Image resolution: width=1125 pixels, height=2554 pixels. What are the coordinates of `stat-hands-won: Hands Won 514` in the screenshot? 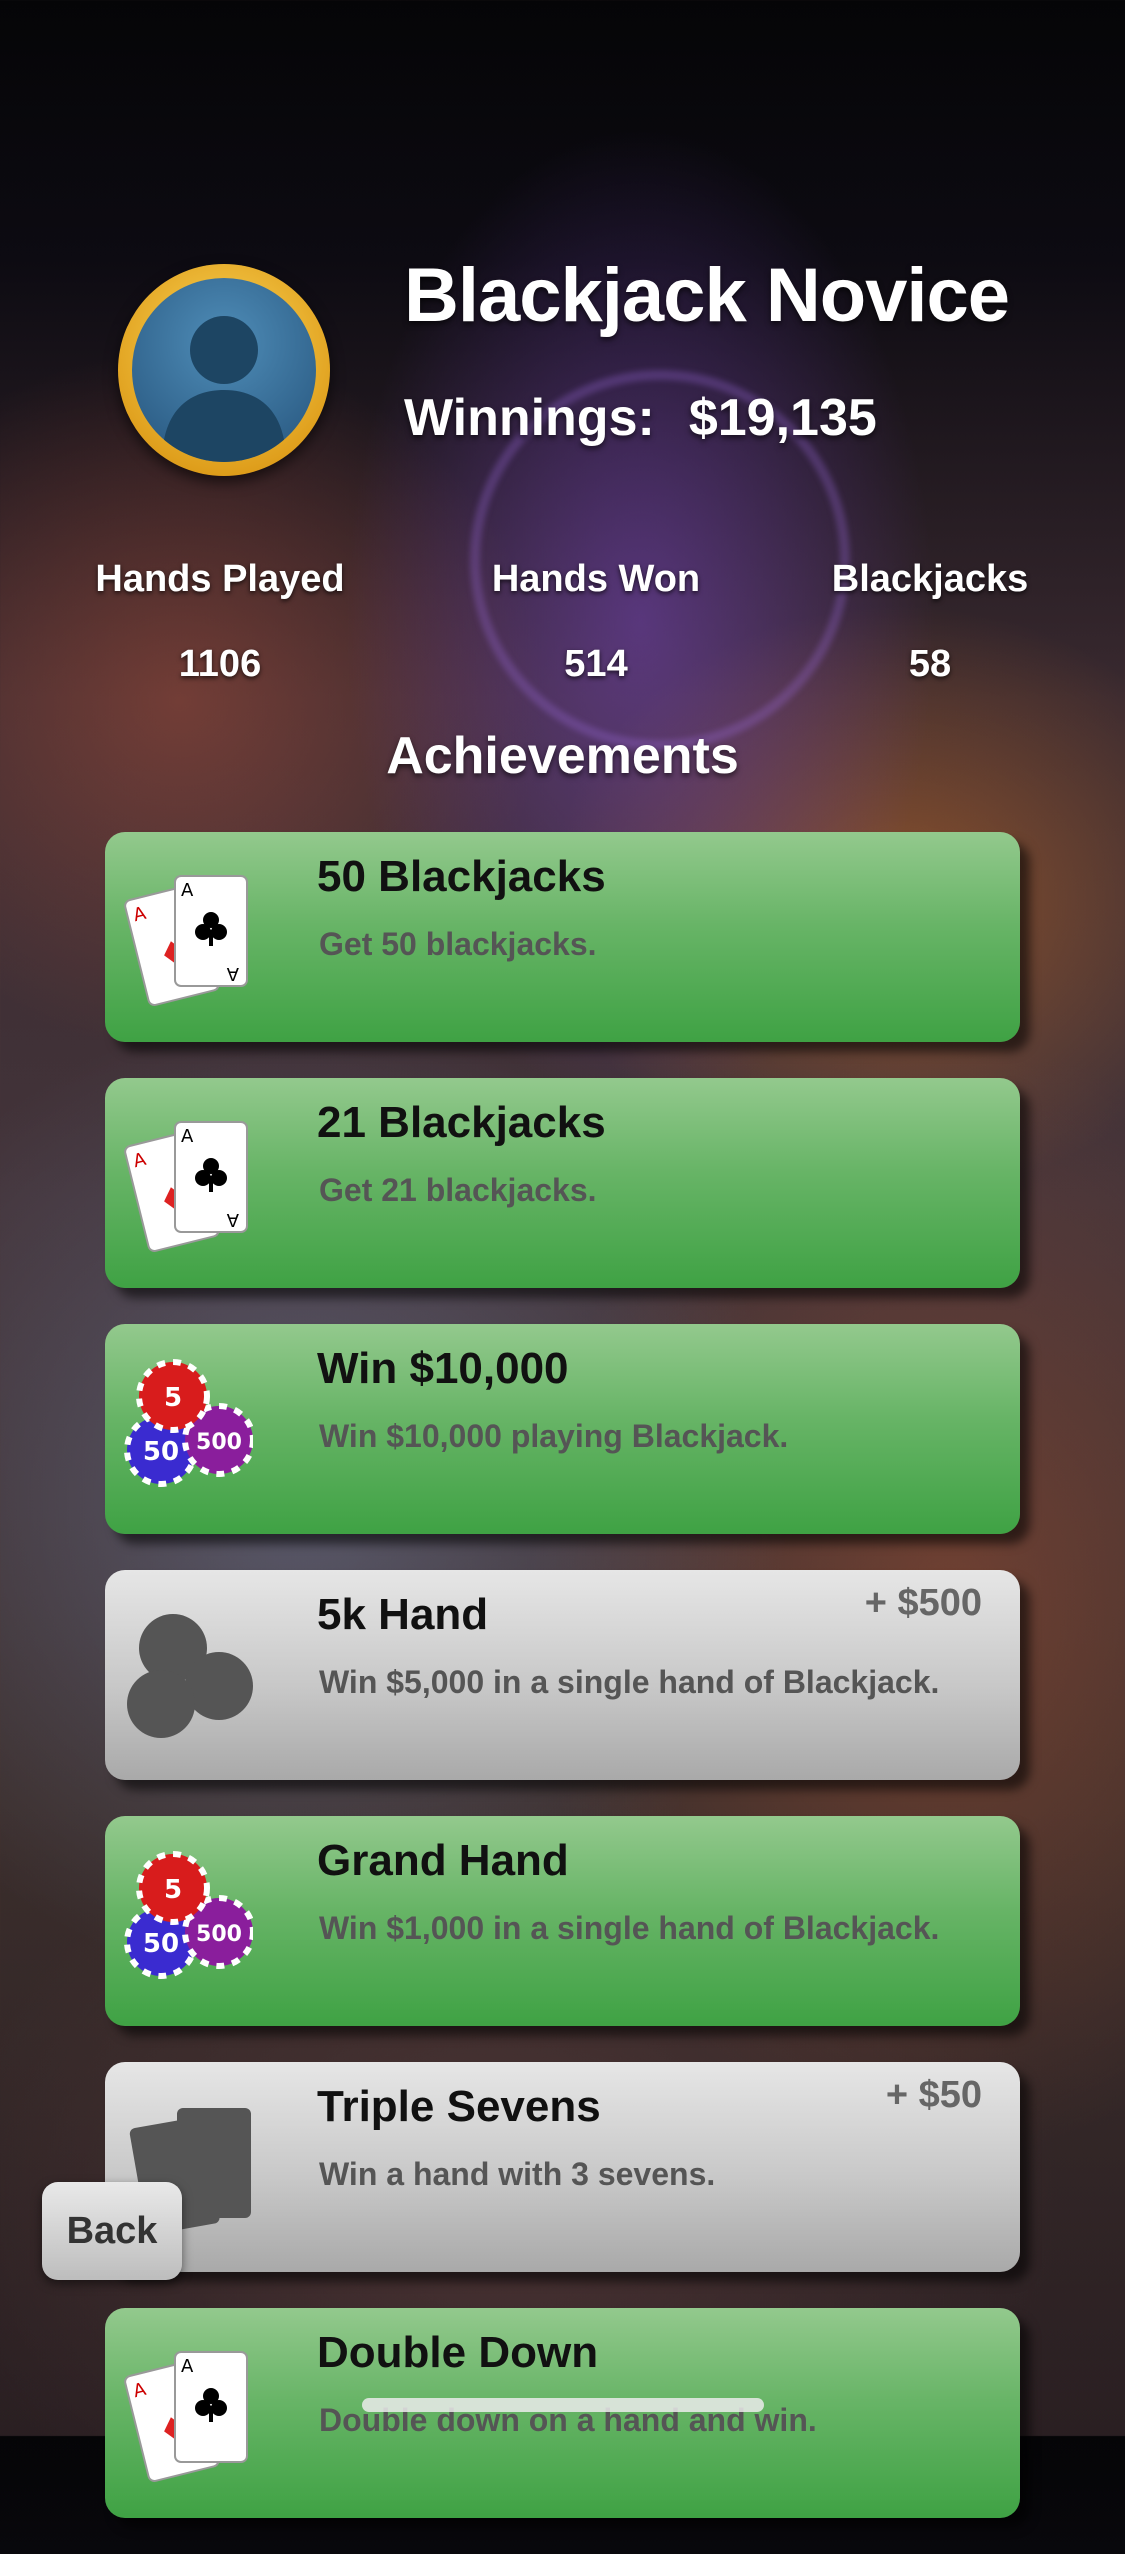 It's located at (596, 622).